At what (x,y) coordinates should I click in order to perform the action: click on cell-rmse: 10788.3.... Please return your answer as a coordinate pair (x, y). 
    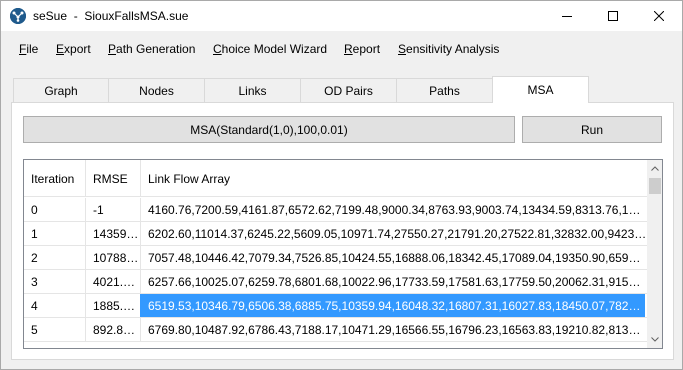
    Looking at the image, I should click on (117, 258).